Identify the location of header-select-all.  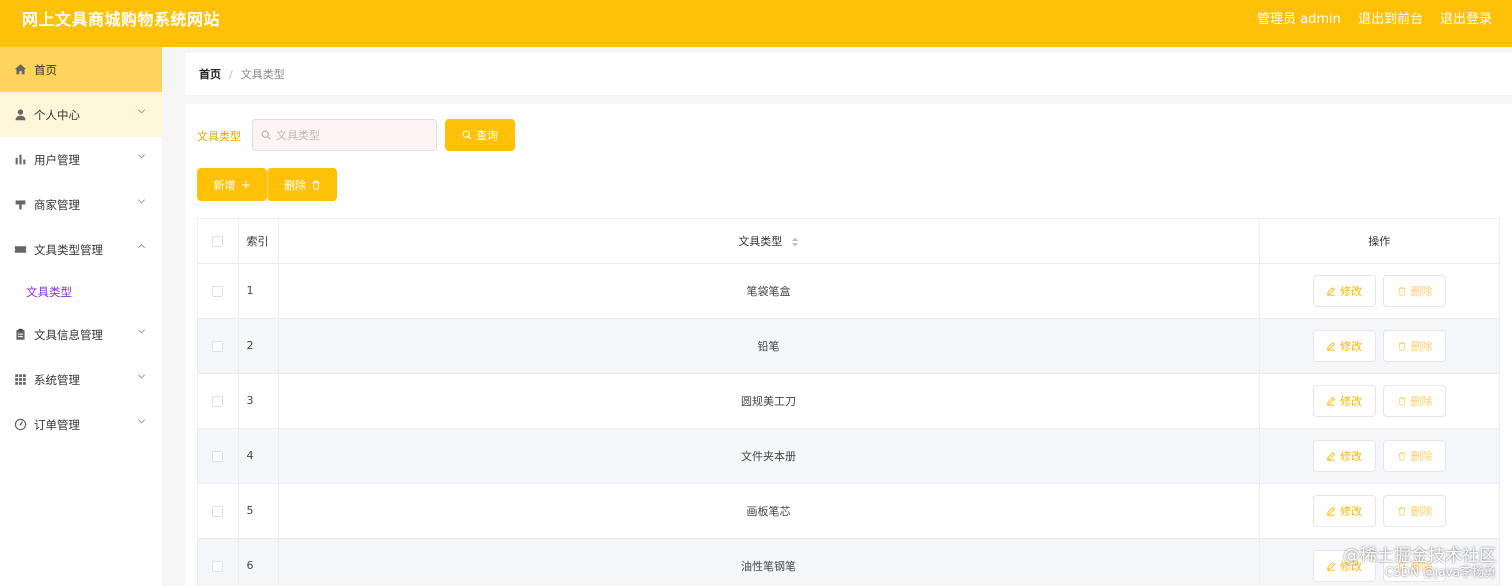
(218, 241).